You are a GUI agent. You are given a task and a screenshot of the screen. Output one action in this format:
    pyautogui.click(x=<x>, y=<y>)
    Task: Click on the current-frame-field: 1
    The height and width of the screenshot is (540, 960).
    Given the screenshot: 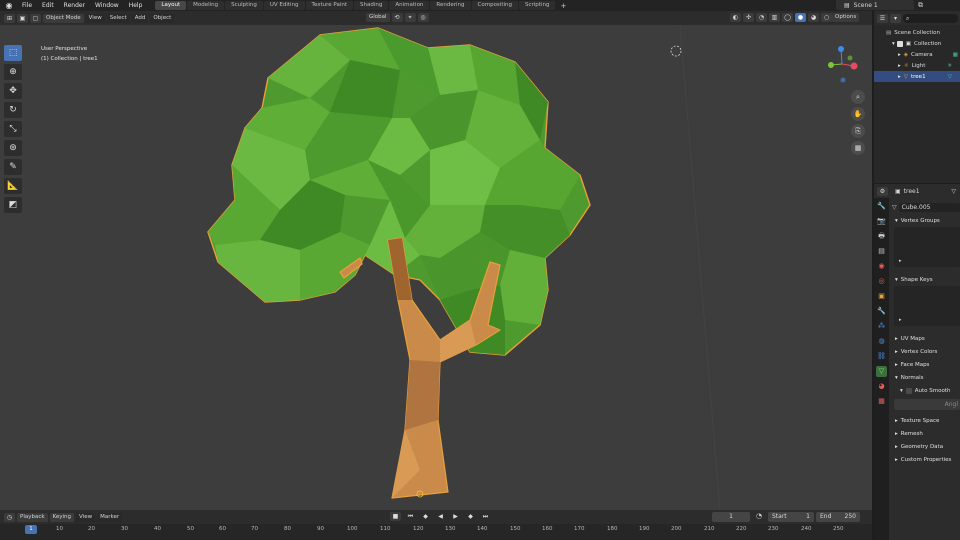 What is the action you would take?
    pyautogui.click(x=731, y=517)
    